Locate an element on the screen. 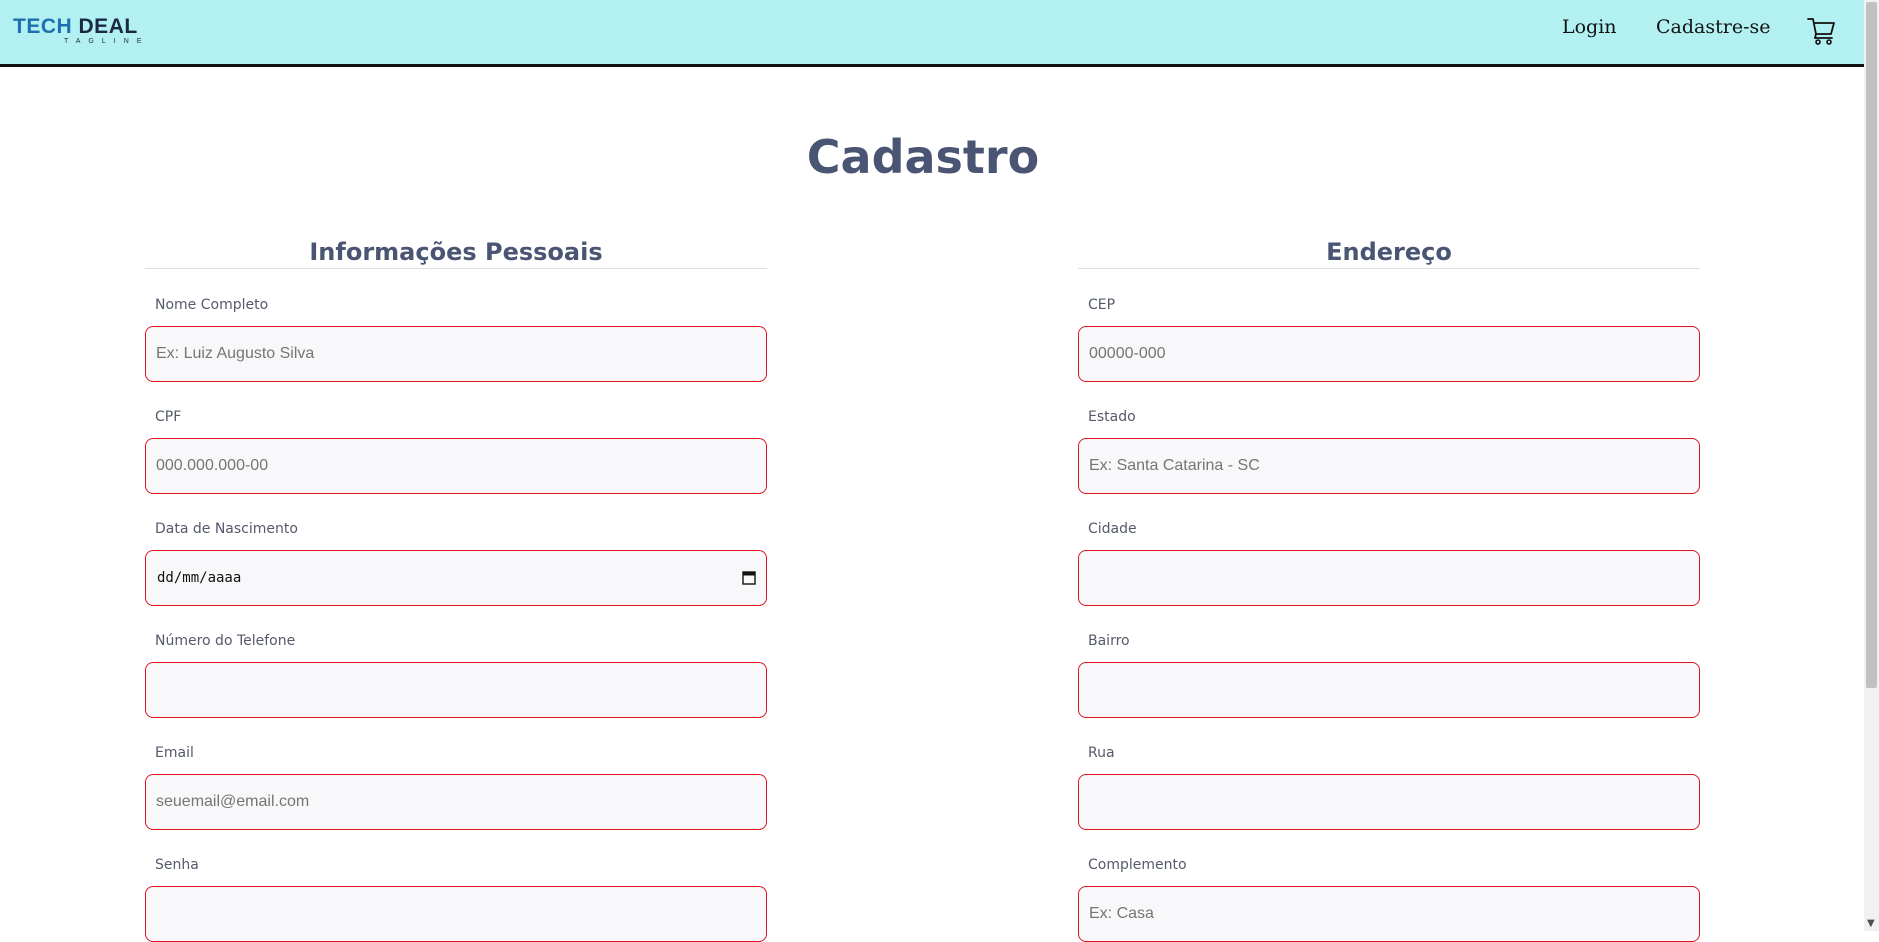 This screenshot has height=942, width=1879. city-label: Cidade is located at coordinates (1112, 529).